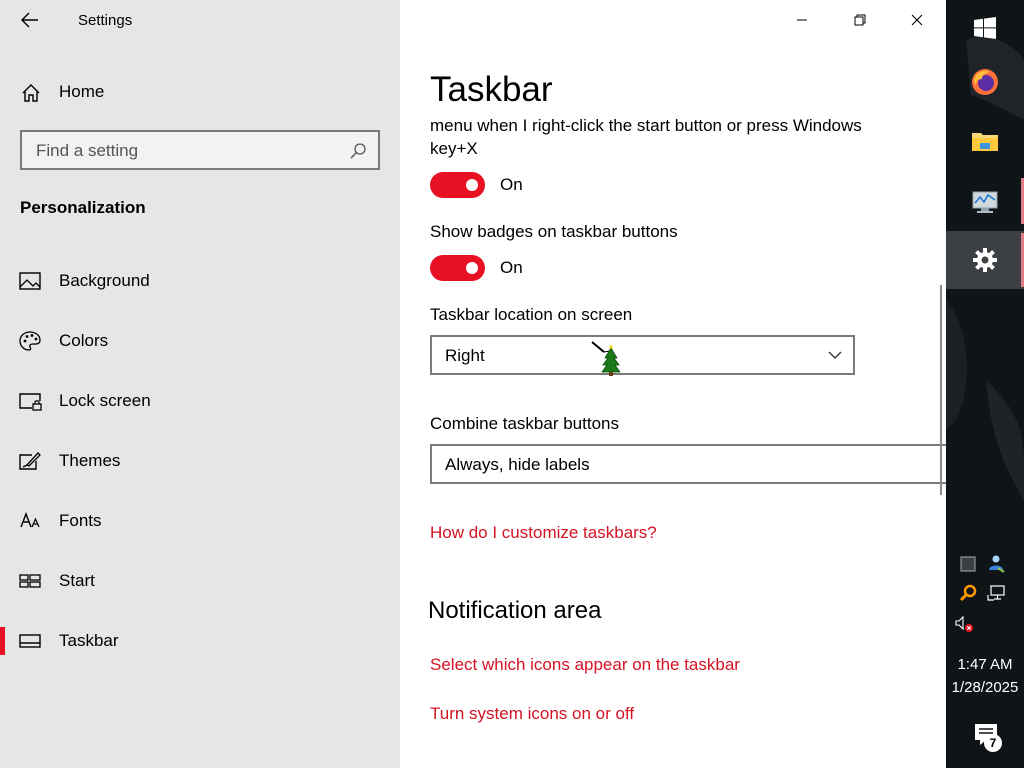 The width and height of the screenshot is (1024, 768). Describe the element at coordinates (985, 687) in the screenshot. I see `clock-date: 1/28/2025` at that location.